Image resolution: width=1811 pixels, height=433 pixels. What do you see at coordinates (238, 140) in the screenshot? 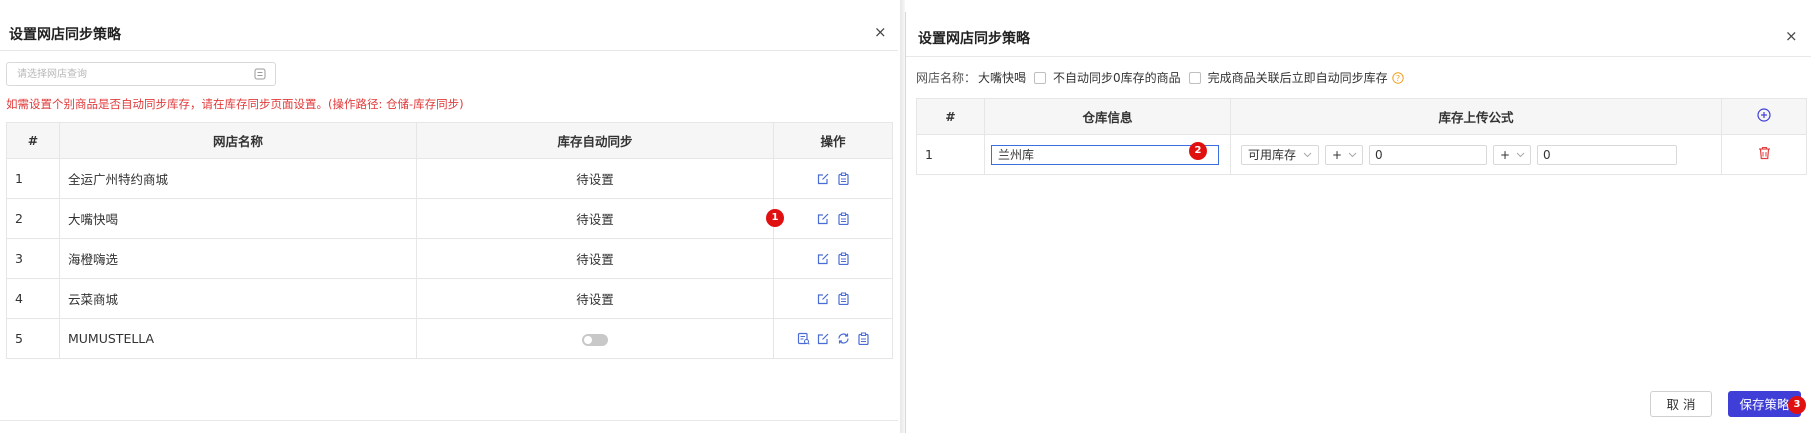
I see `col-store-name-header: 网店名称` at bounding box center [238, 140].